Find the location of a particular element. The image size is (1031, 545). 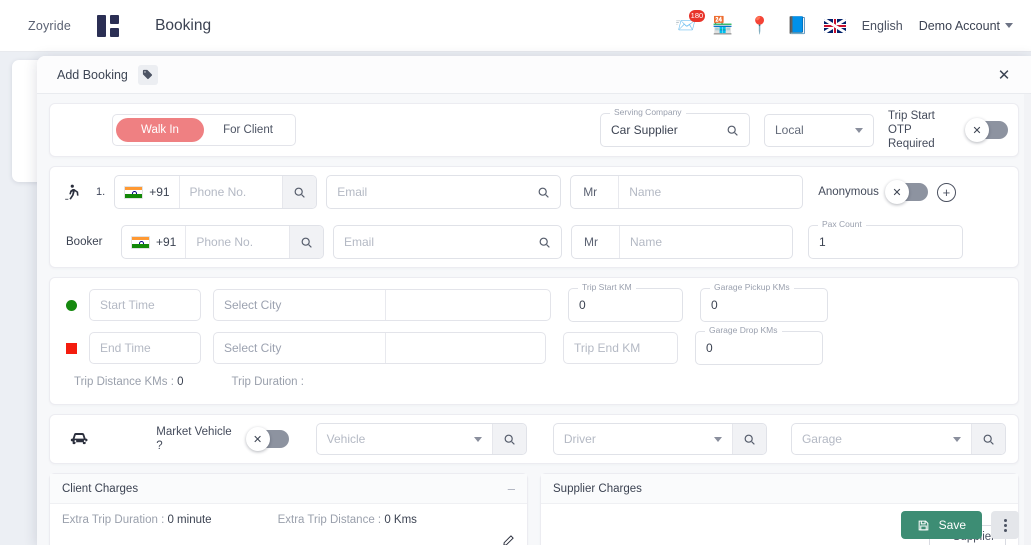

garage-pickup-km-input is located at coordinates (764, 305).